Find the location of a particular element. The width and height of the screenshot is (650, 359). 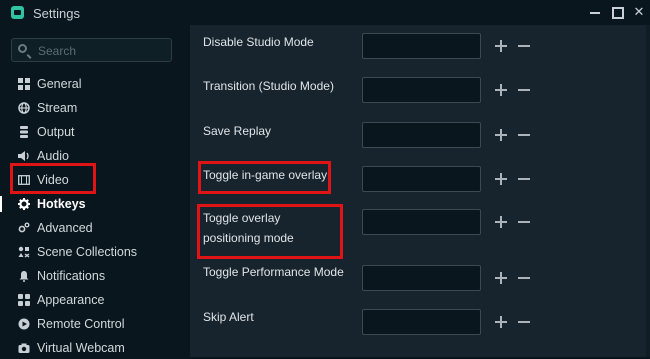

maximize-button is located at coordinates (617, 12).